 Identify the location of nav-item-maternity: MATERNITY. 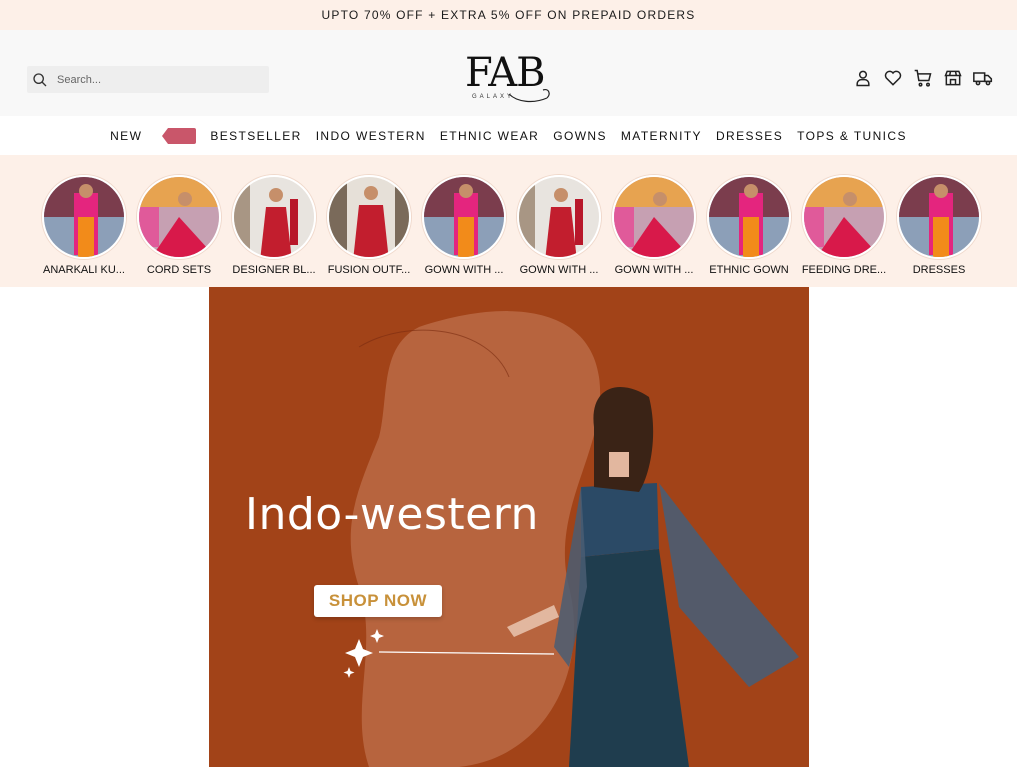
(661, 136).